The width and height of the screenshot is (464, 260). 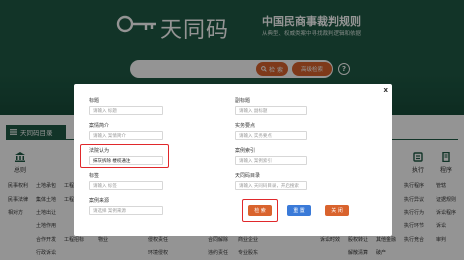 I want to click on highlight-box-search, so click(x=260, y=210).